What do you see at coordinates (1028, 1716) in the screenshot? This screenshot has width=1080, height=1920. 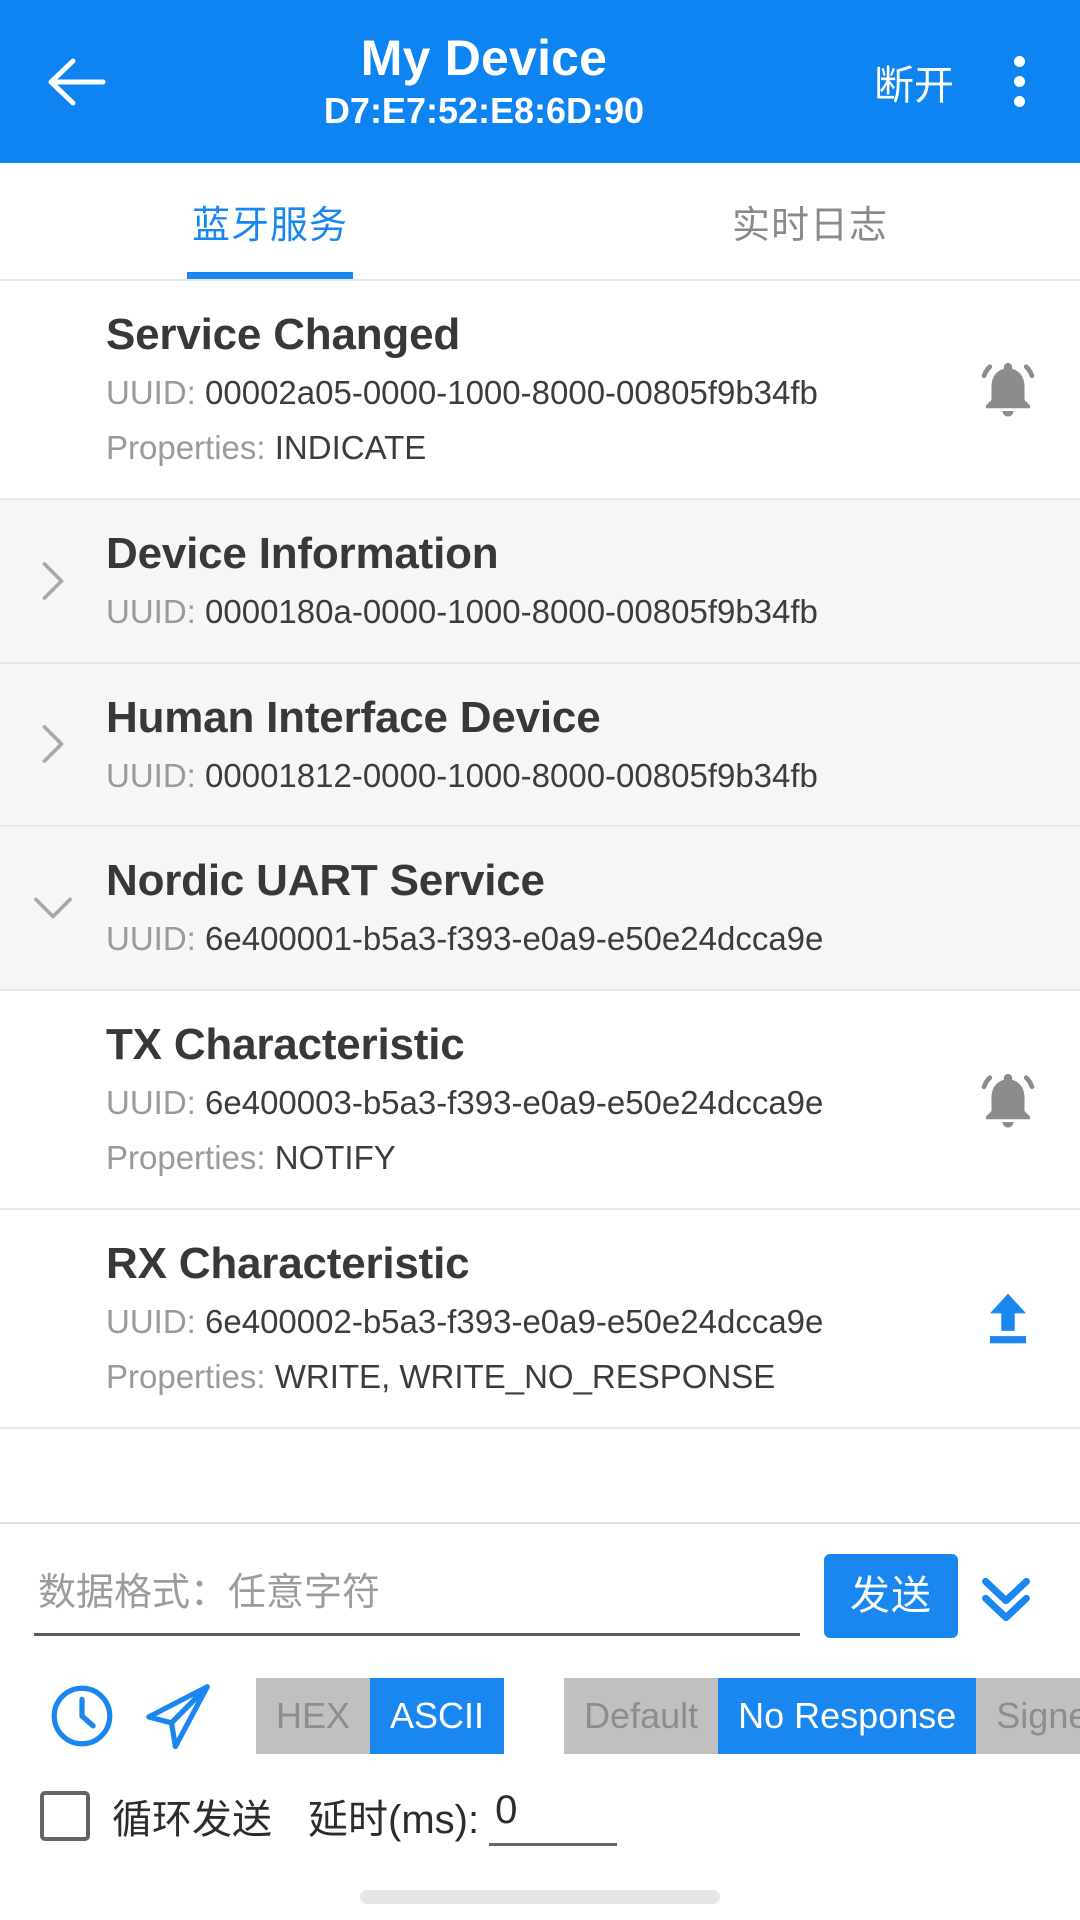 I see `write-mode-signed: Signed` at bounding box center [1028, 1716].